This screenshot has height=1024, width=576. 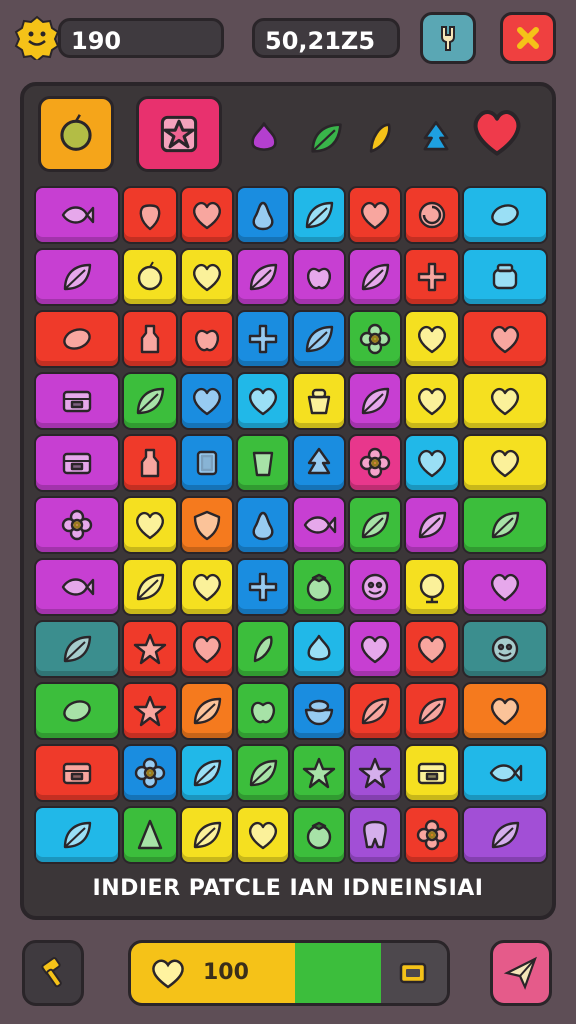 I want to click on green-leaf, so click(x=326, y=138).